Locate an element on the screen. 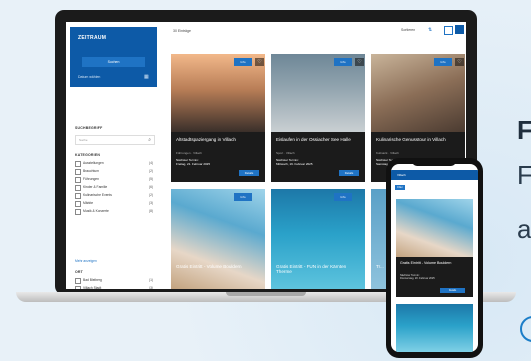 The image size is (531, 361). checkbox-label: Brauchtum is located at coordinates (91, 171).